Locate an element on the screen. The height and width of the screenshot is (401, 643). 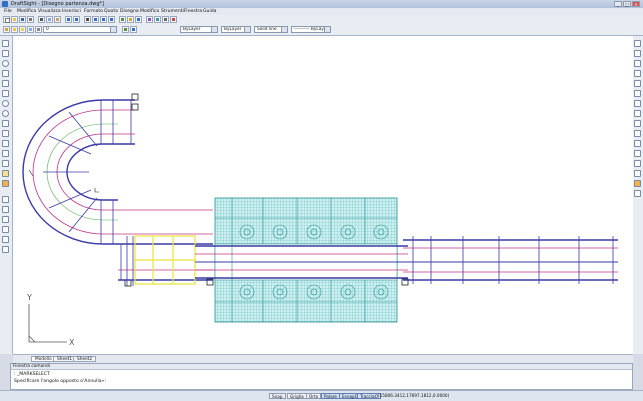
straight-conveyor-left is located at coordinates (165, 247).